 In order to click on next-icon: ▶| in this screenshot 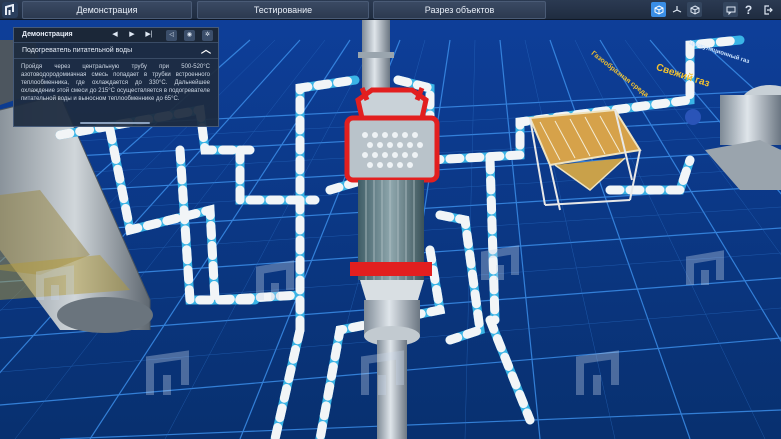, I will do `click(149, 35)`.